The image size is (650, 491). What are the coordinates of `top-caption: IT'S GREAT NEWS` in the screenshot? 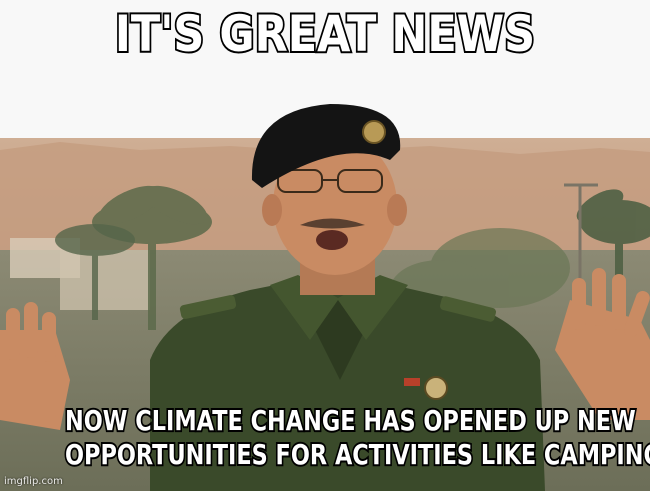 It's located at (325, 34).